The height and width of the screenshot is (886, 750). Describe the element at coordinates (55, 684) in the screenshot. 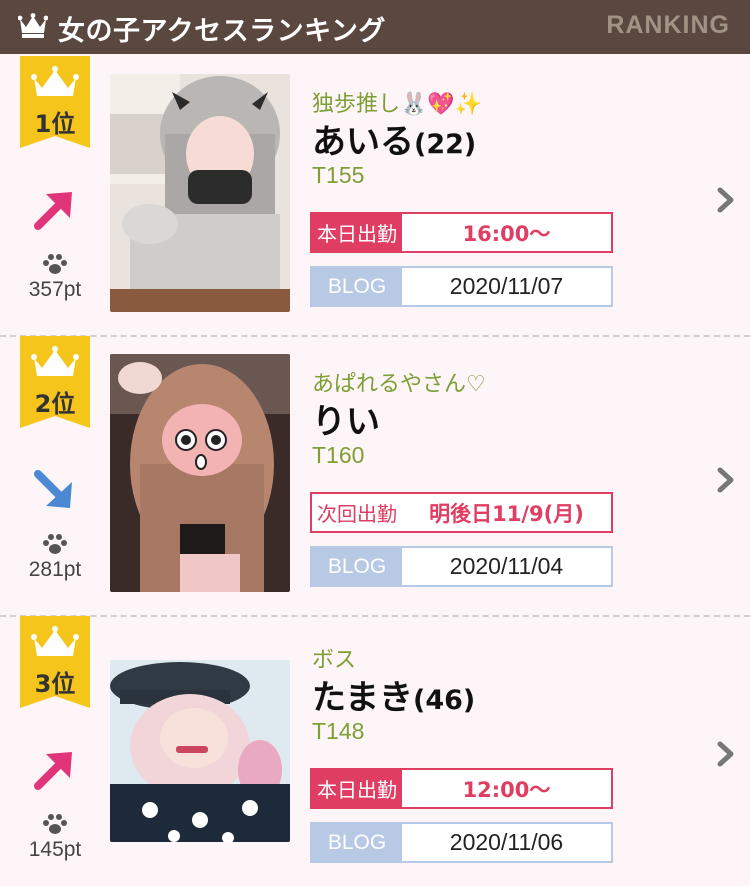

I see `rank-label: 3位` at that location.